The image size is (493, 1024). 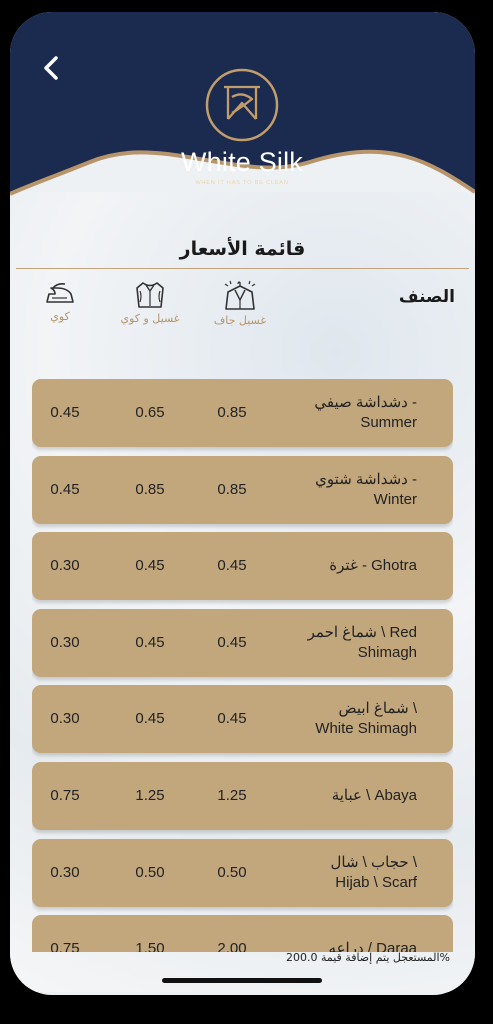 I want to click on item-name: عباية \ Abaya, so click(x=334, y=796).